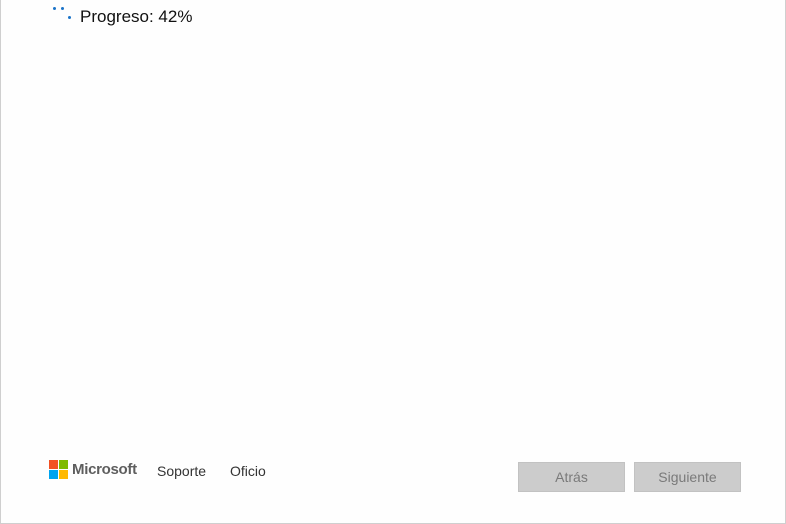 Image resolution: width=786 pixels, height=524 pixels. Describe the element at coordinates (248, 471) in the screenshot. I see `legal-link: Oficio` at that location.